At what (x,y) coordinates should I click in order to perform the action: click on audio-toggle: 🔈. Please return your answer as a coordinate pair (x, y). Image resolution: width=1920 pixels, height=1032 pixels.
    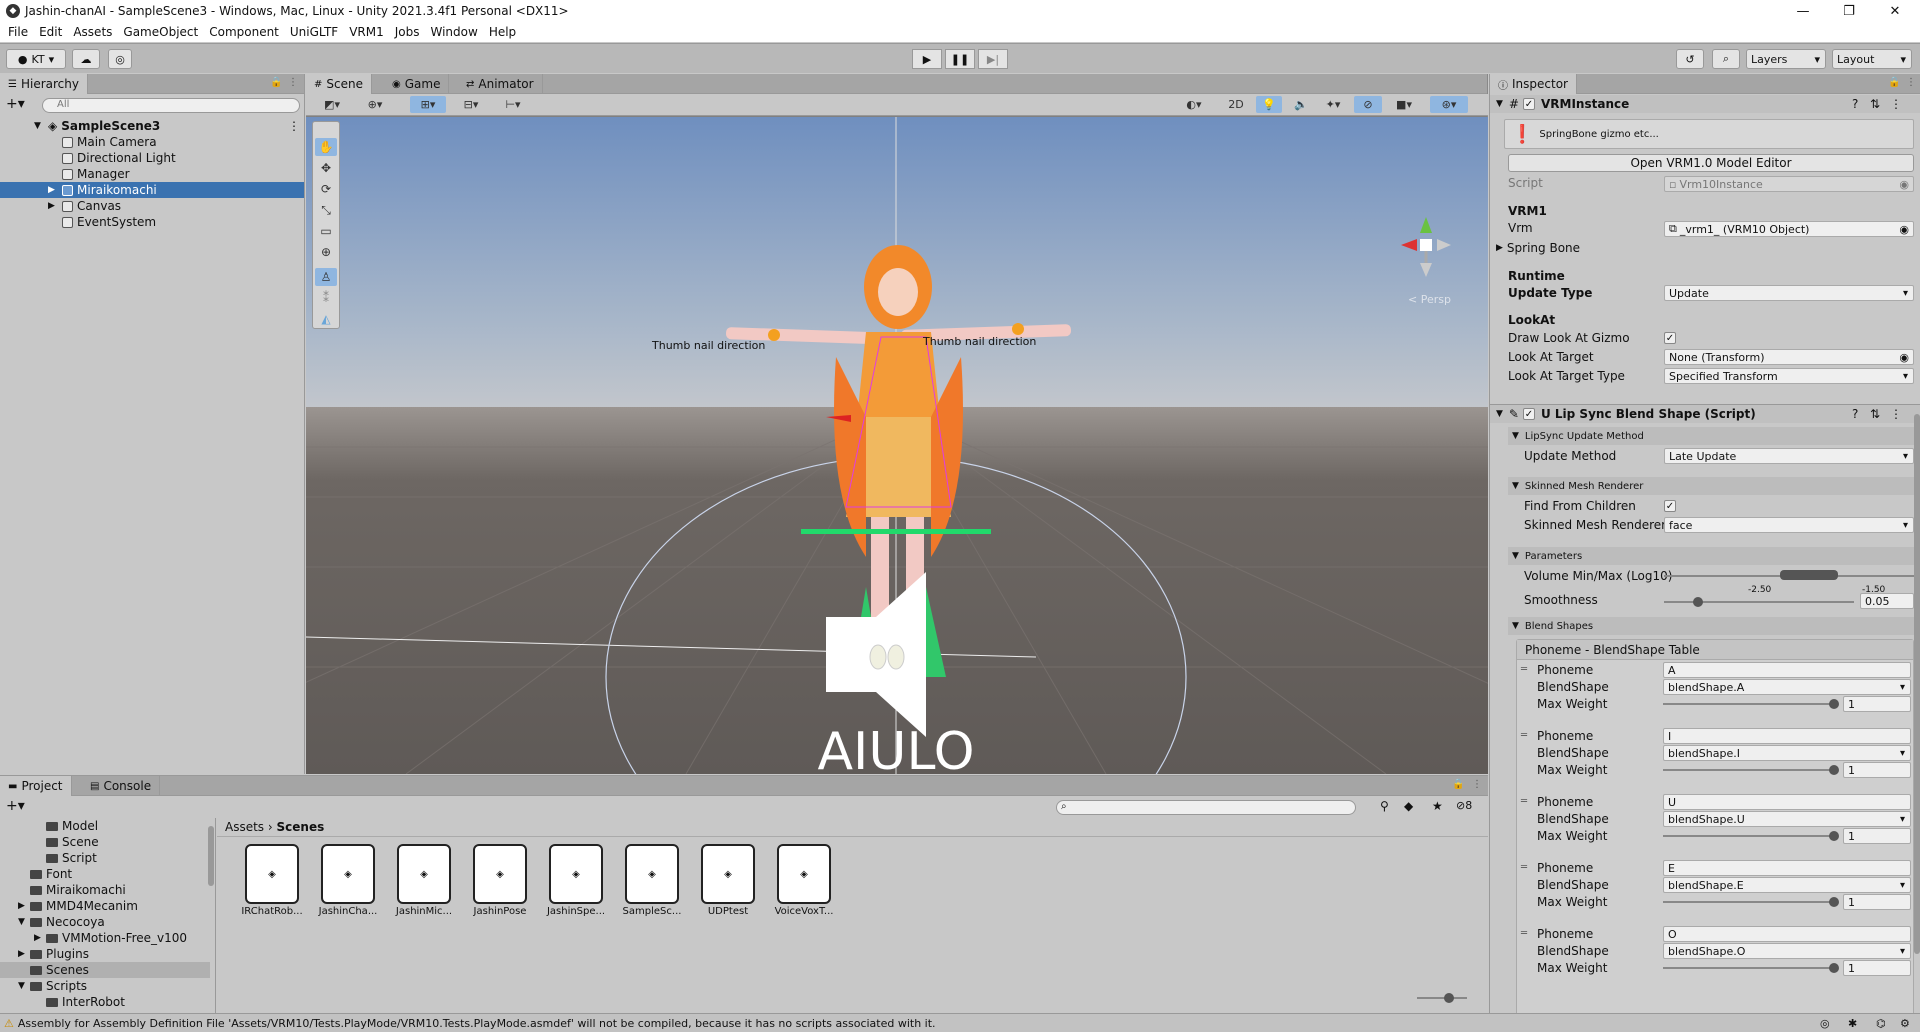
    Looking at the image, I should click on (1301, 104).